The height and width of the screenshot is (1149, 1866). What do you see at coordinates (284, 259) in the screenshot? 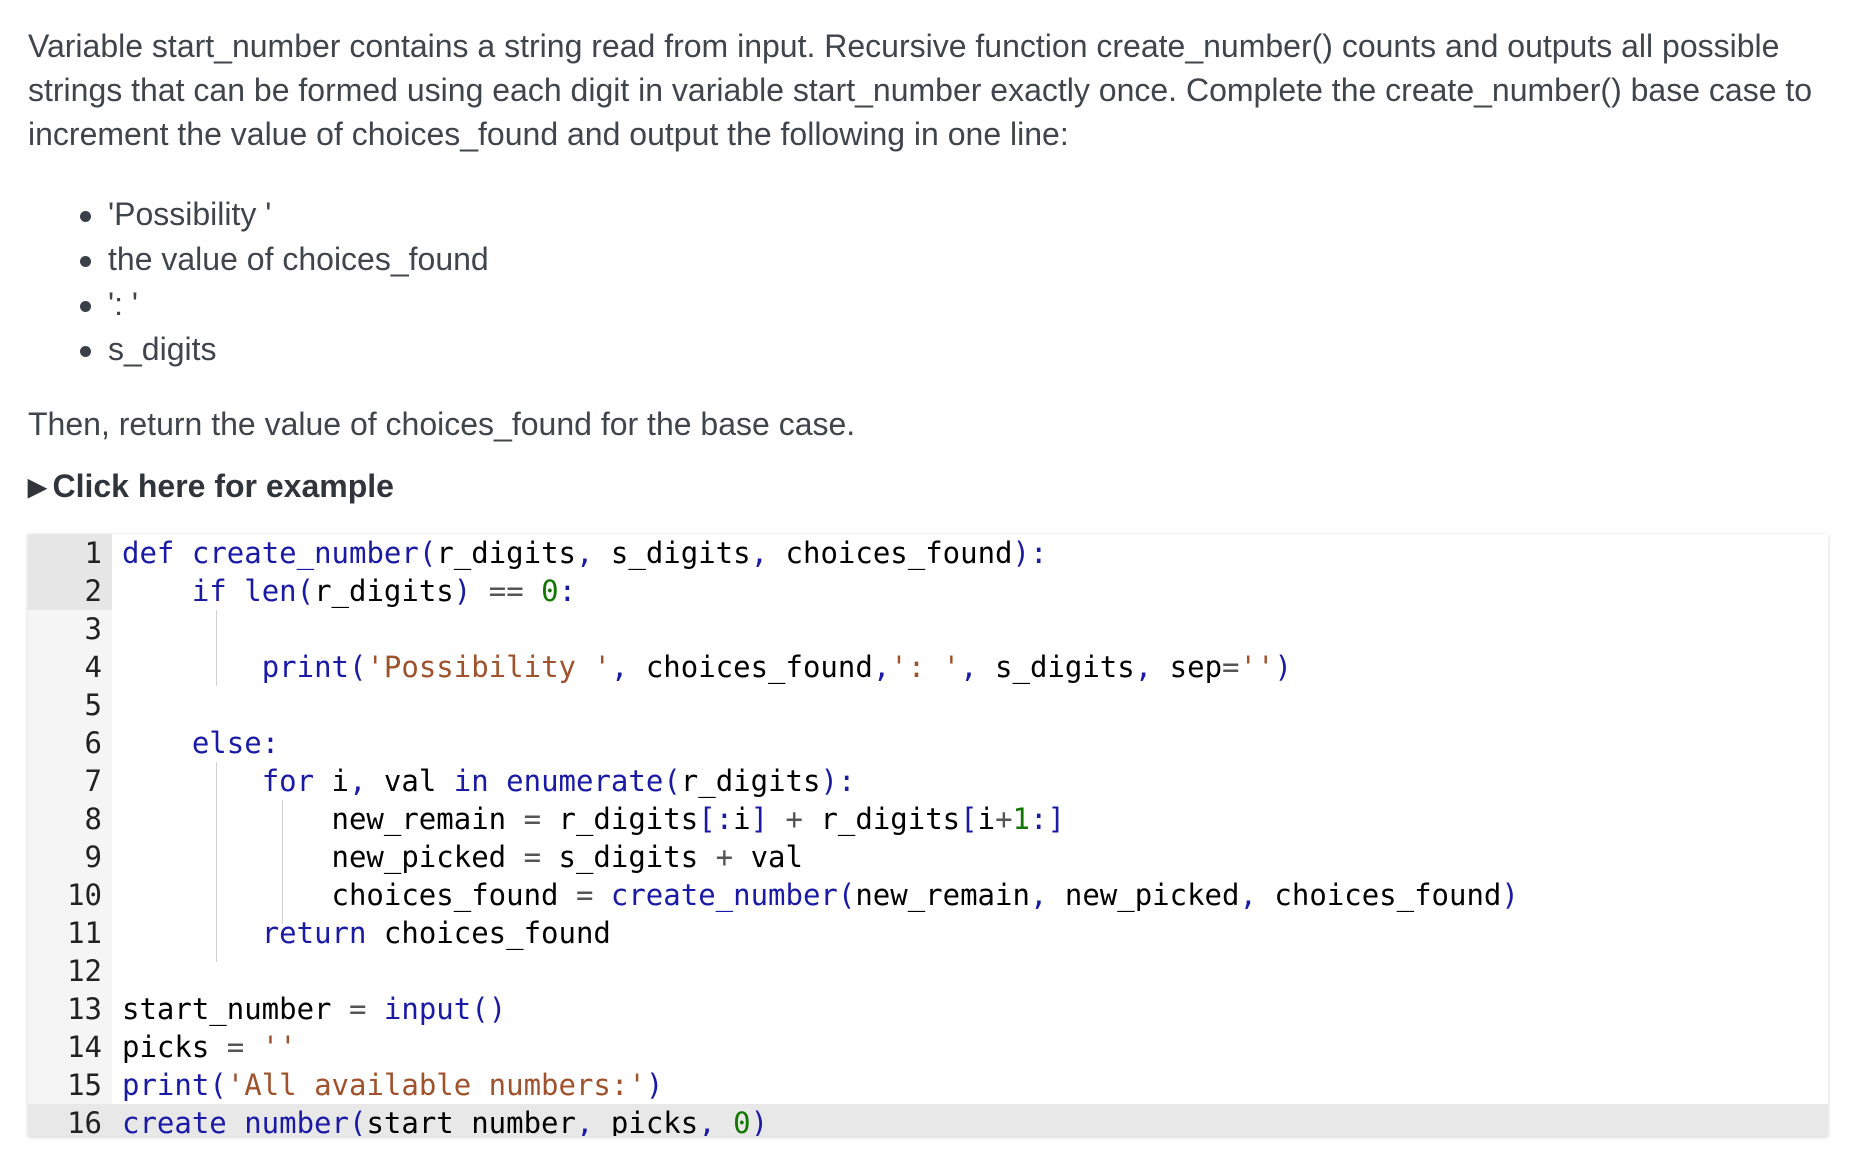
I see `list-item: the value of choices_found` at bounding box center [284, 259].